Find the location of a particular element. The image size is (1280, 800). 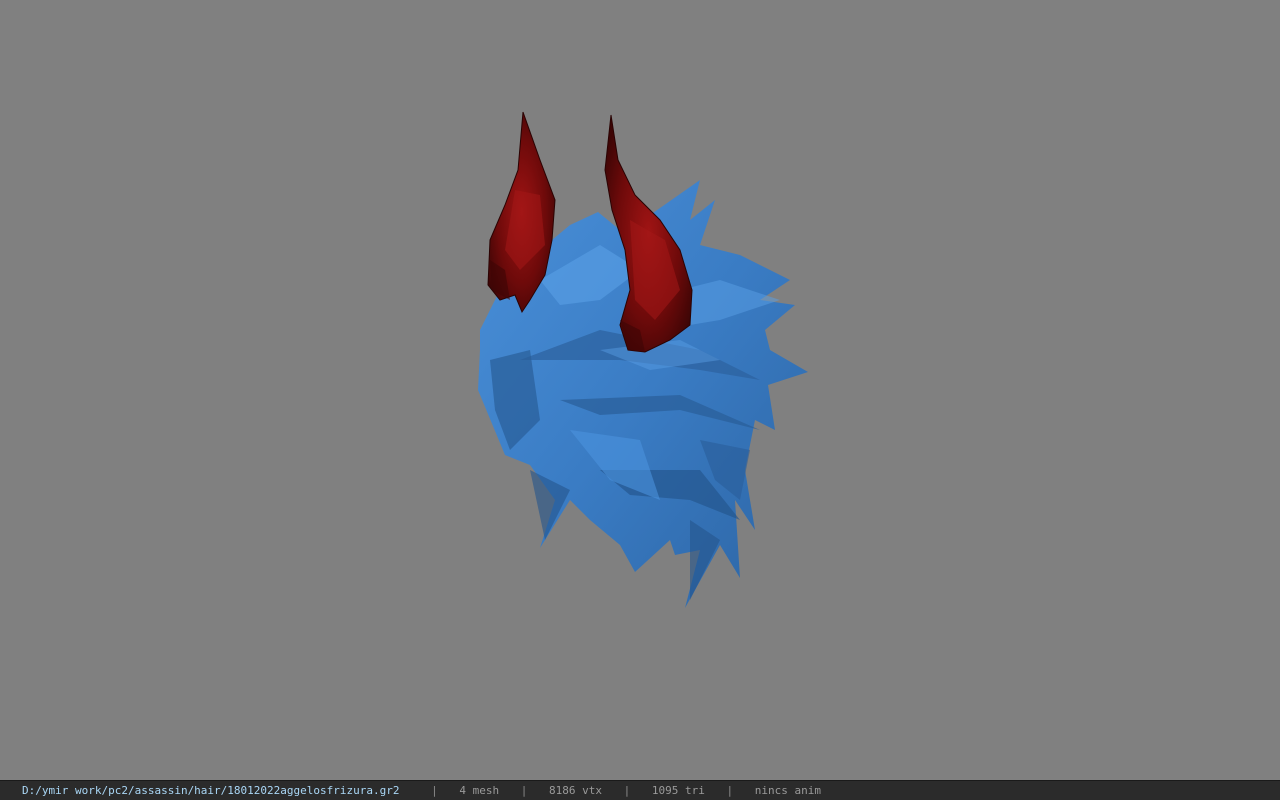

mesh-count-label: 4 mesh is located at coordinates (479, 790).